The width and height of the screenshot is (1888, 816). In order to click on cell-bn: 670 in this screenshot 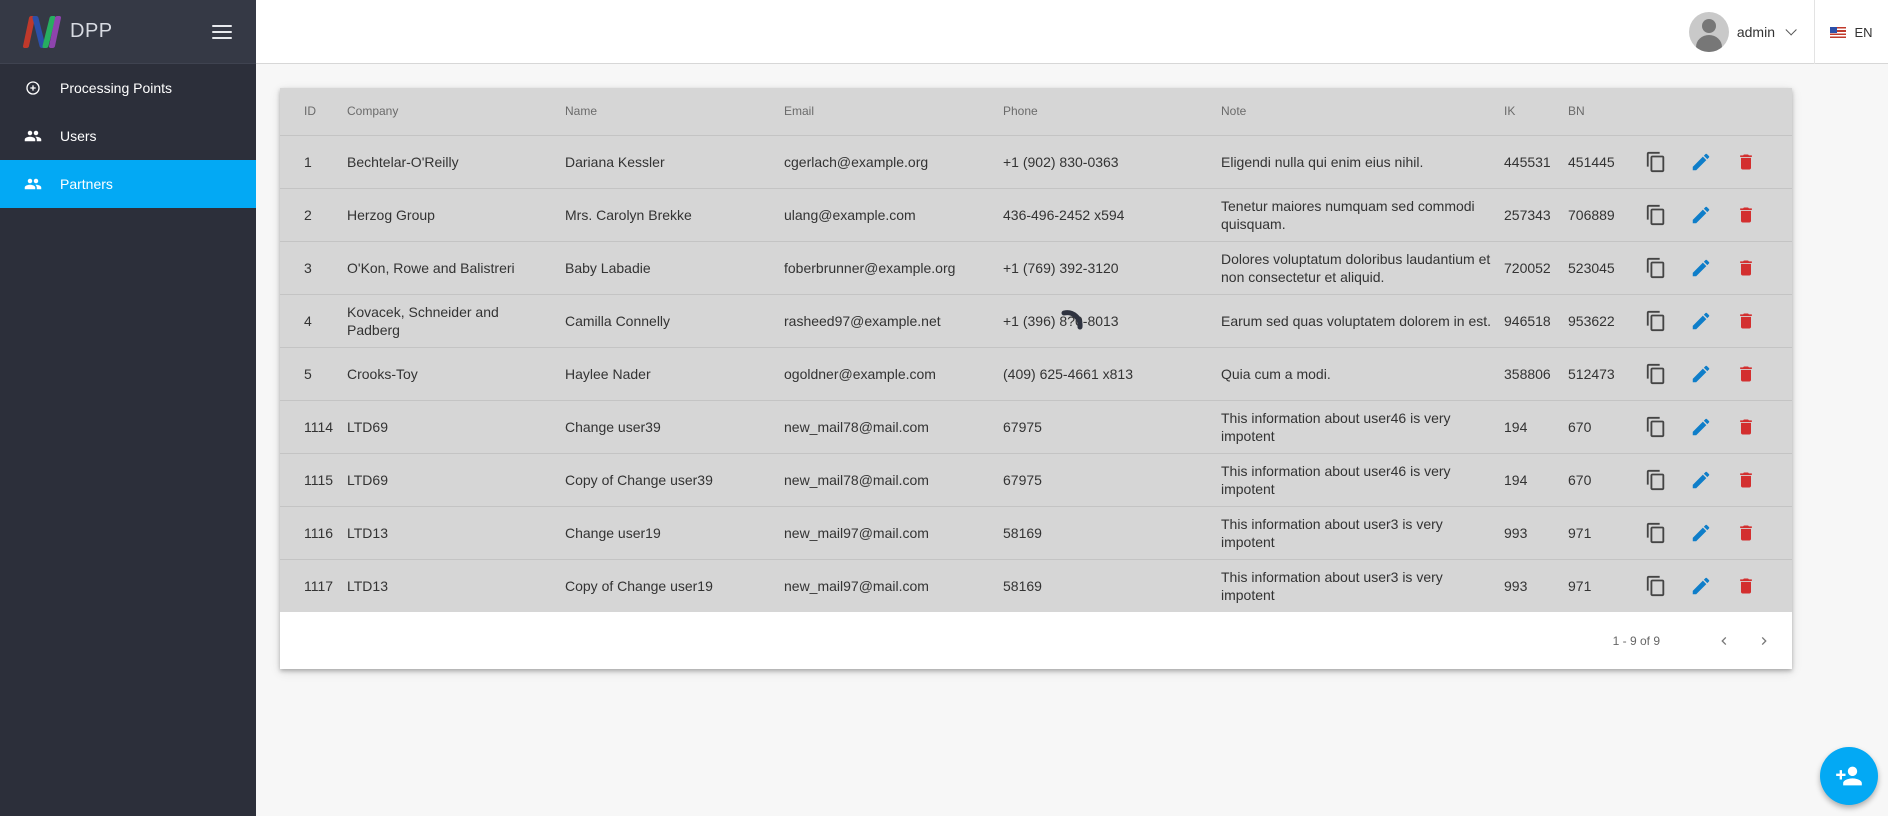, I will do `click(1588, 427)`.